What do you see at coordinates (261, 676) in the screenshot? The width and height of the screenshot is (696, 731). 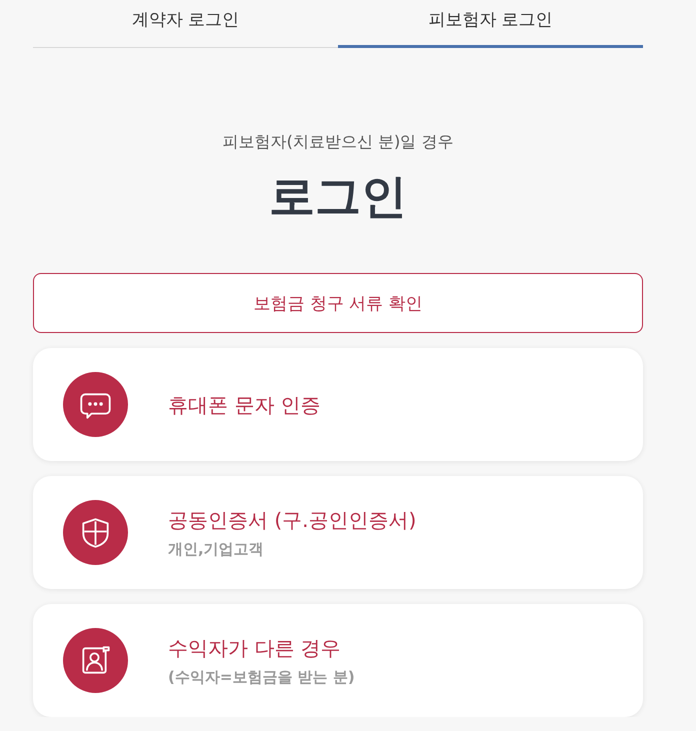 I see `option-description: (수익자=보험금을 받는 분)` at bounding box center [261, 676].